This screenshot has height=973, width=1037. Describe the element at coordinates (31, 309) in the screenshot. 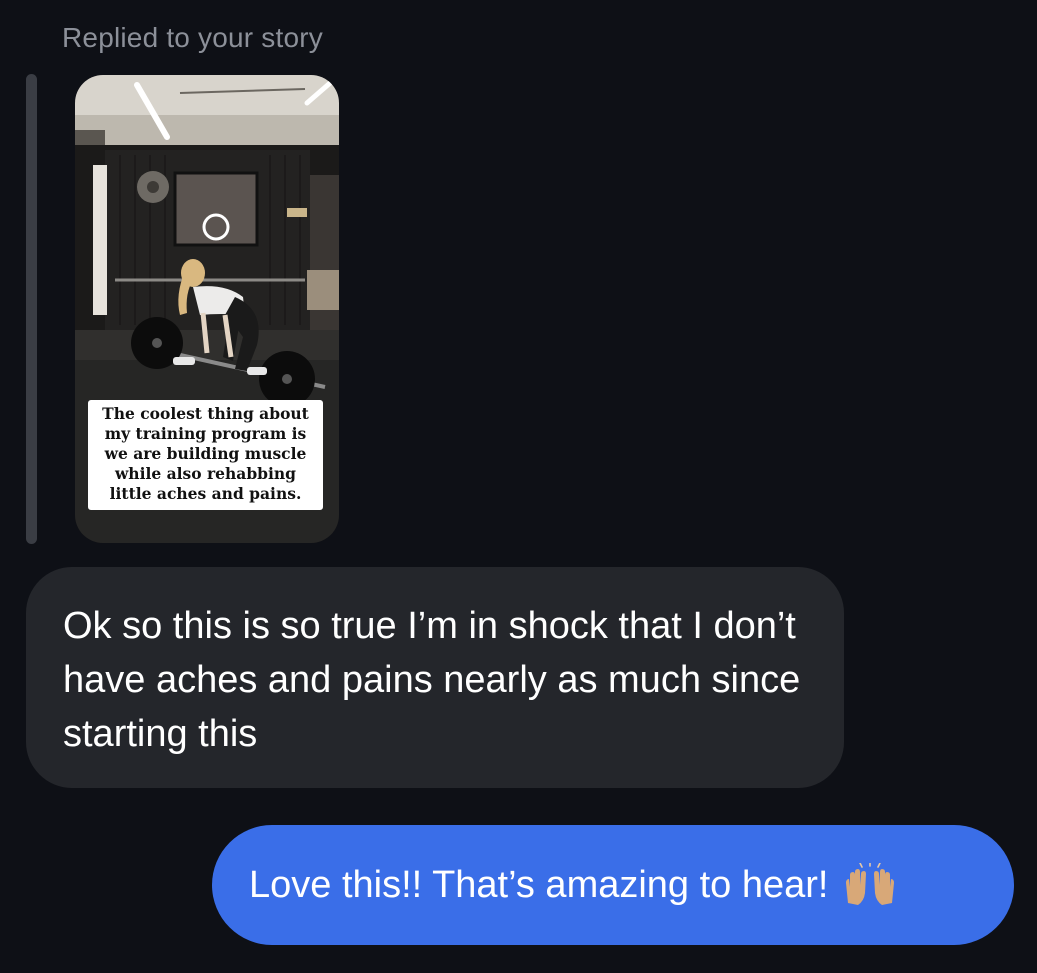

I see `quote-bar` at that location.